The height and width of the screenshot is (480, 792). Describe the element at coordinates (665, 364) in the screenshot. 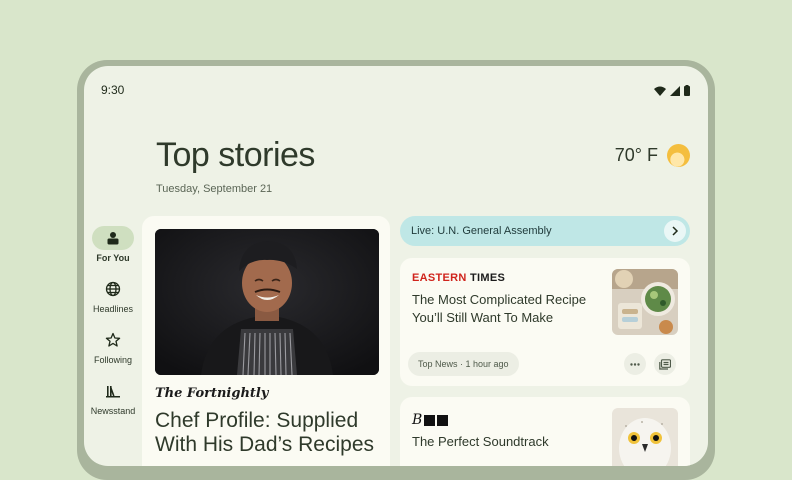

I see `full-coverage-icon` at that location.